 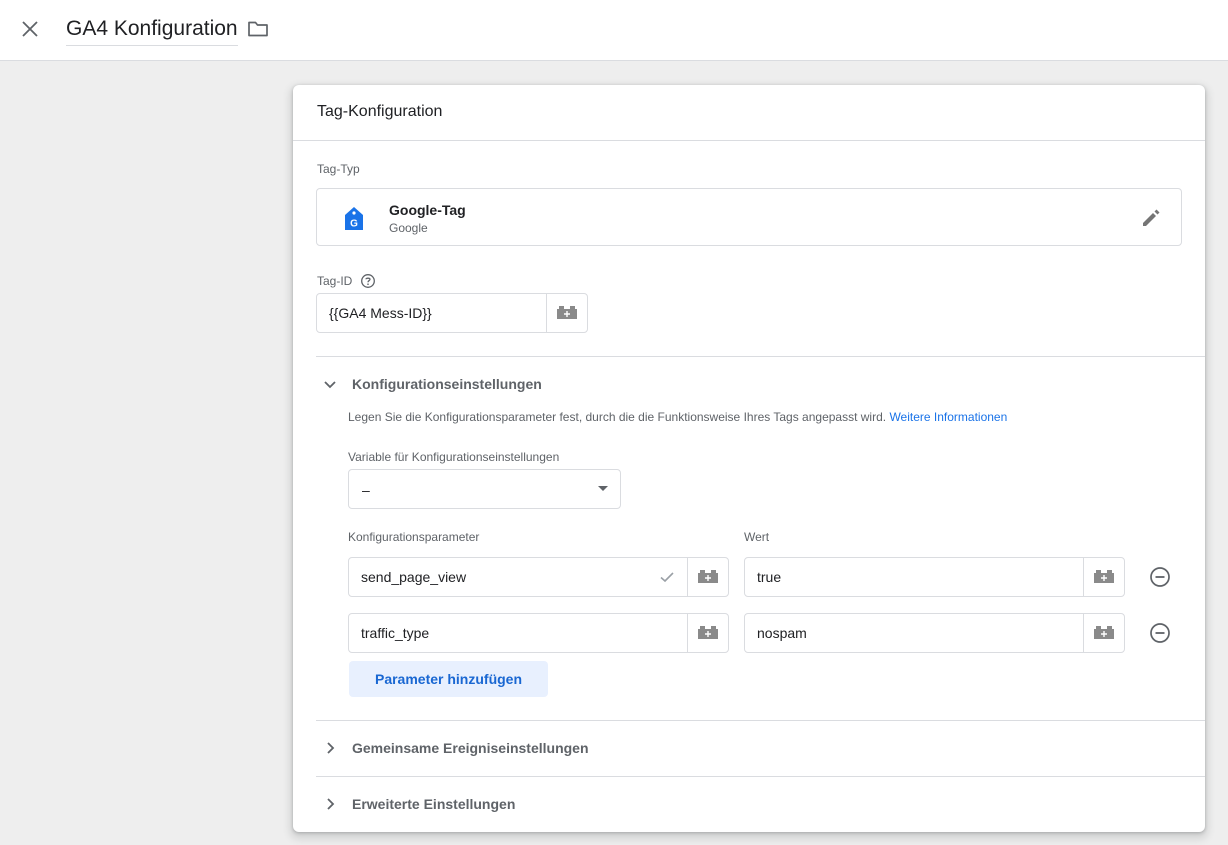 What do you see at coordinates (934, 633) in the screenshot?
I see `value-input: nospam` at bounding box center [934, 633].